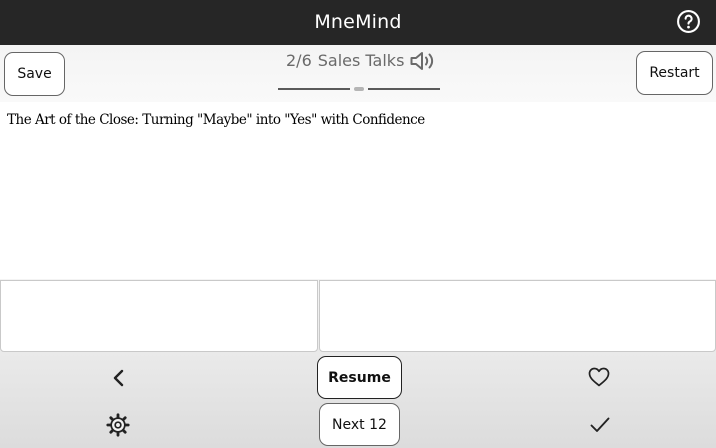 The image size is (716, 448). Describe the element at coordinates (314, 89) in the screenshot. I see `slider-track-left` at that location.